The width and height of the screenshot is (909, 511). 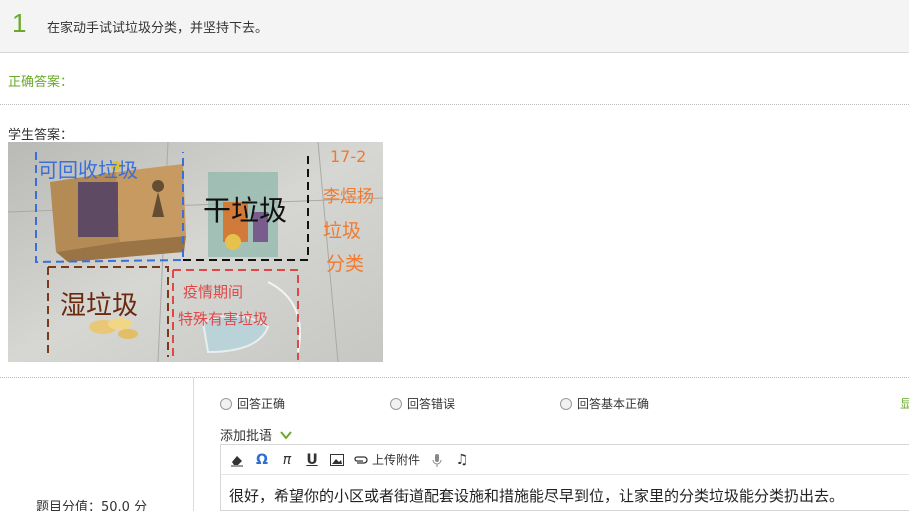 What do you see at coordinates (342, 231) in the screenshot?
I see `label-sort-1: 垃圾` at bounding box center [342, 231].